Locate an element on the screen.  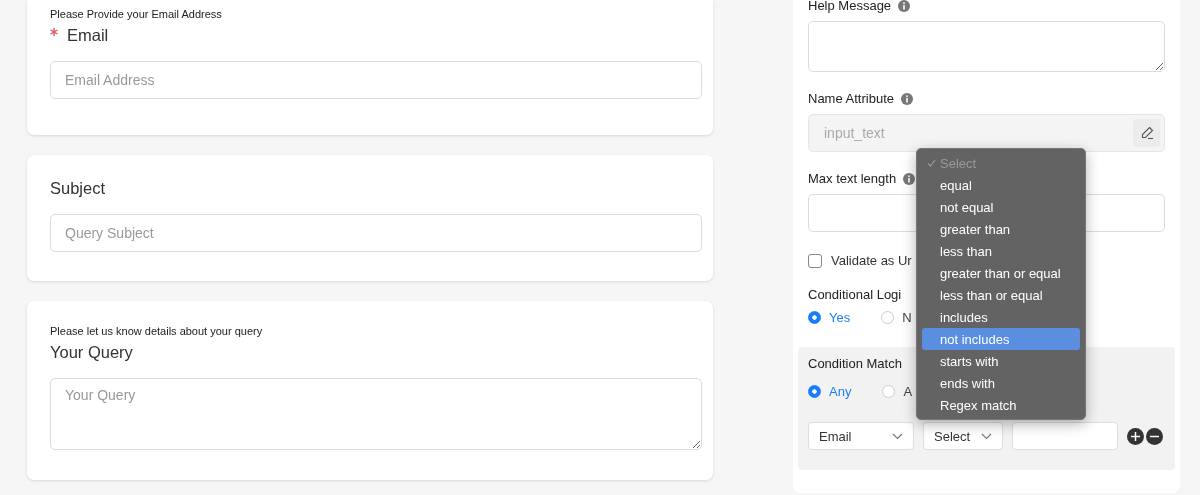
setting-label: Help Message is located at coordinates (850, 6).